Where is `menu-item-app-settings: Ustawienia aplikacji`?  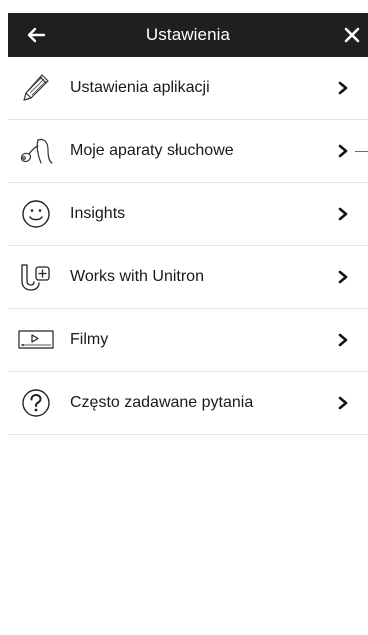
menu-item-app-settings: Ustawienia aplikacji is located at coordinates (188, 88).